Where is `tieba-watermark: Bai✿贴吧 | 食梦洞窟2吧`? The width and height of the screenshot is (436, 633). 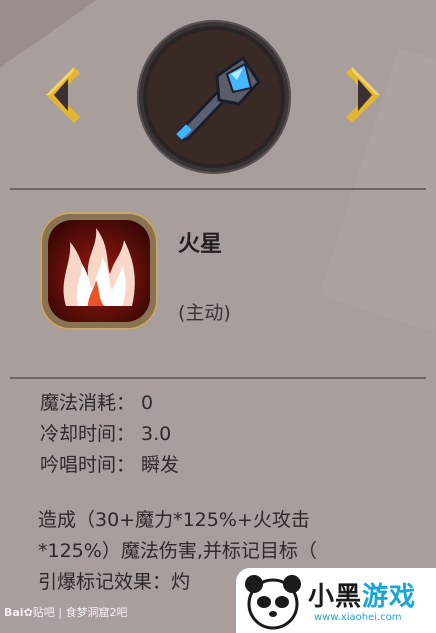
tieba-watermark: Bai✿贴吧 | 食梦洞窟2吧 is located at coordinates (66, 612).